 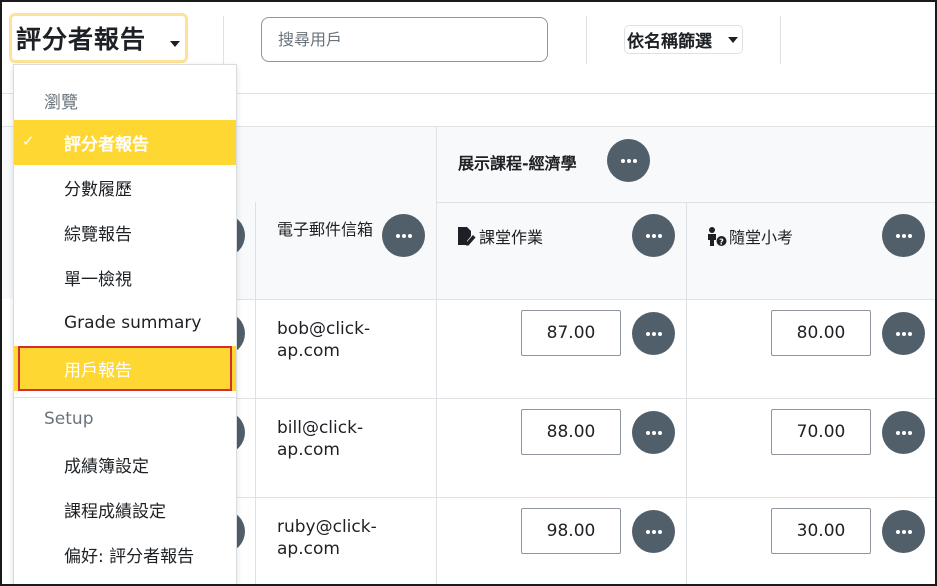 What do you see at coordinates (125, 464) in the screenshot?
I see `menu-item-gradebook-setup: 成績簿設定` at bounding box center [125, 464].